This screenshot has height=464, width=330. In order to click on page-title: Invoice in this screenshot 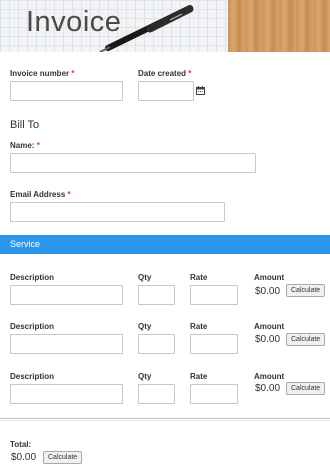, I will do `click(74, 22)`.